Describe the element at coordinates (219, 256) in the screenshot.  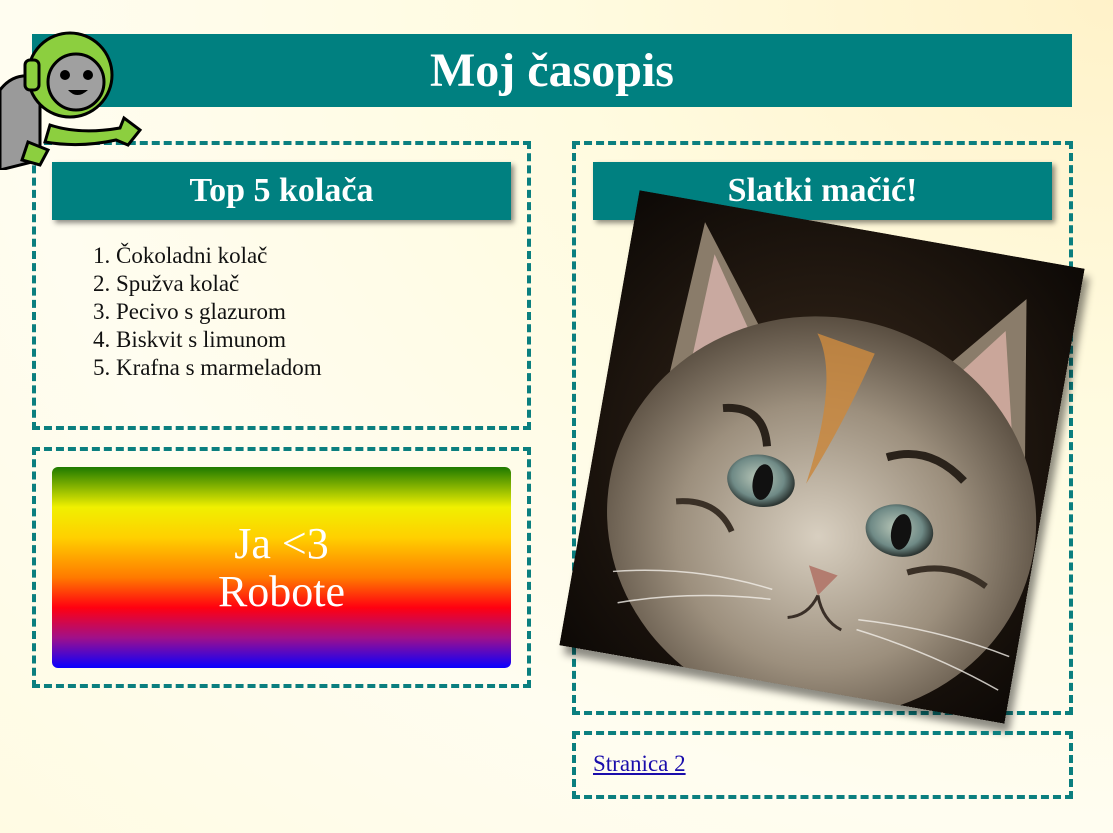
I see `list-item: Čokoladni kolač` at that location.